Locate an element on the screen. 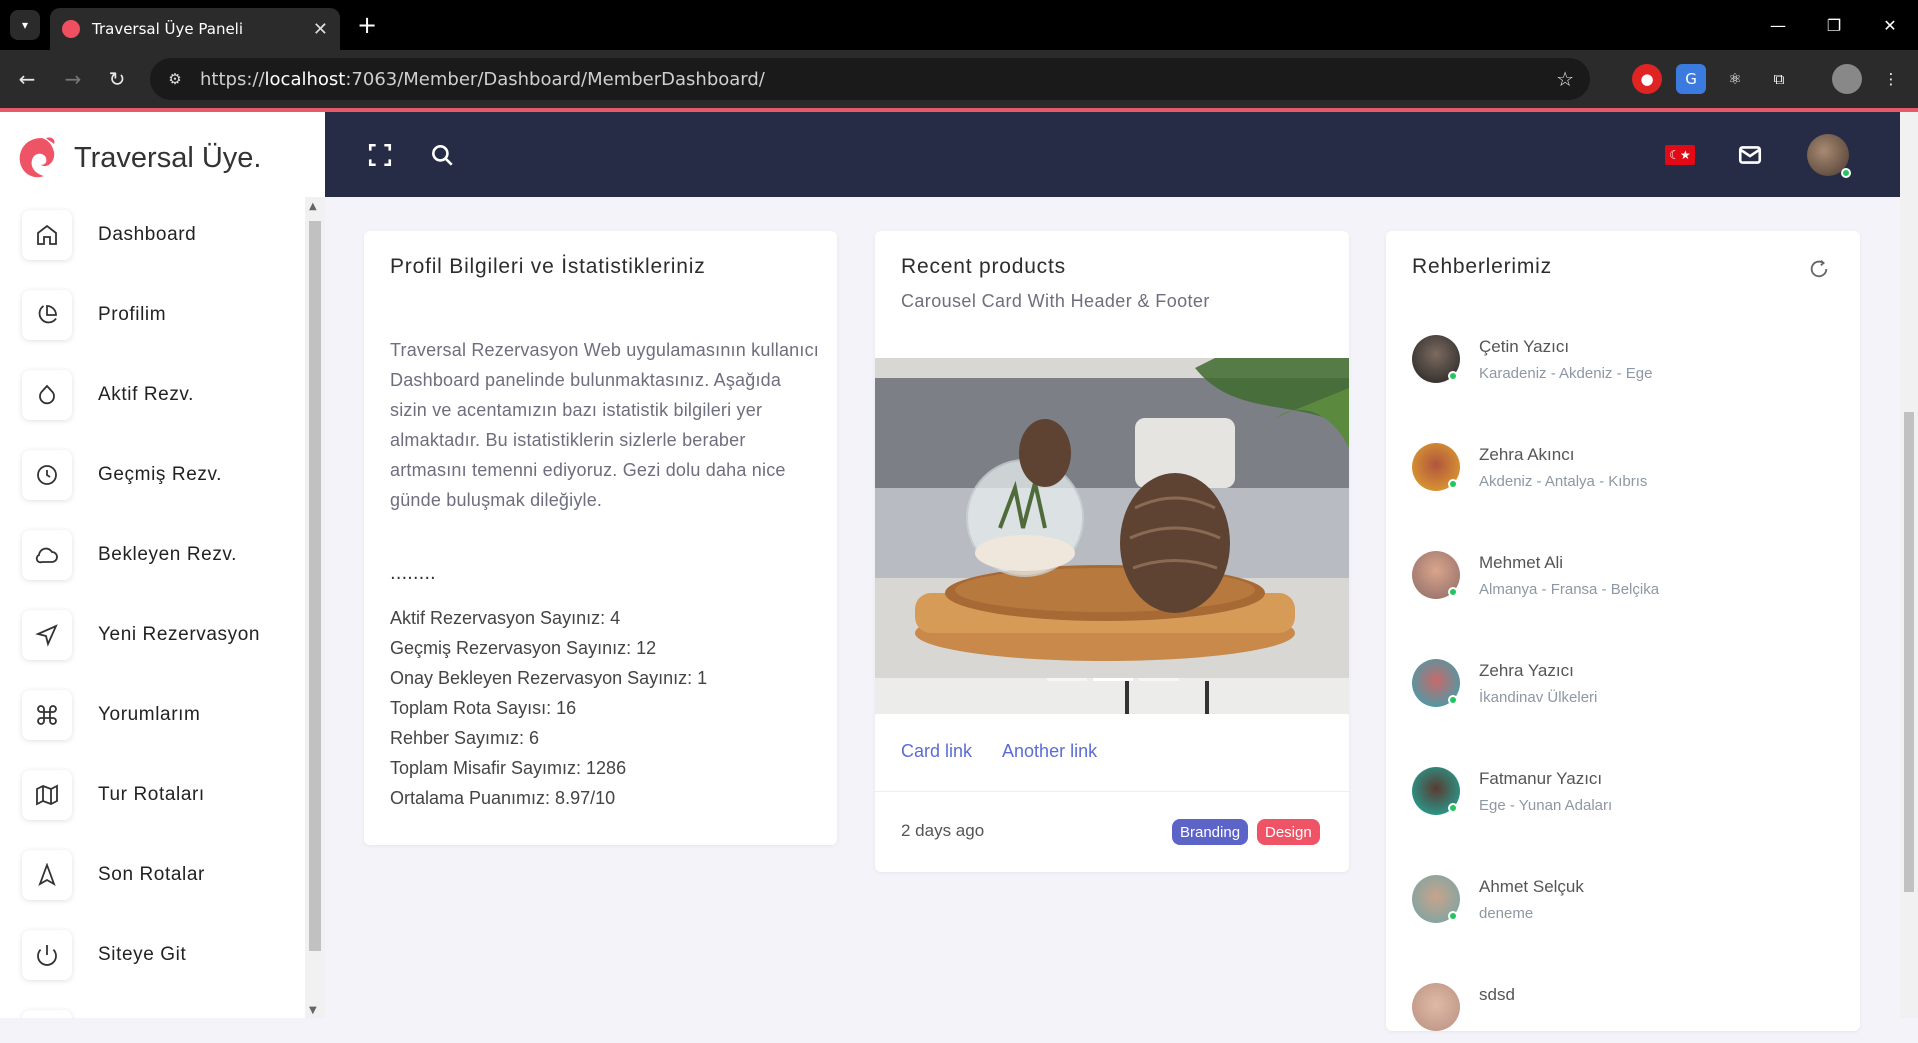 Image resolution: width=1918 pixels, height=1043 pixels. carousel-photo-illustration is located at coordinates (1112, 536).